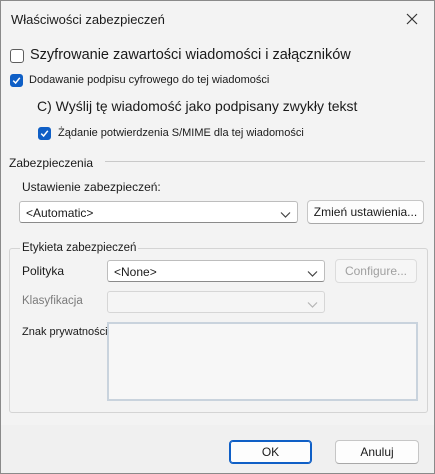 The width and height of the screenshot is (435, 474). Describe the element at coordinates (377, 452) in the screenshot. I see `cancel-button: Anuluj` at that location.